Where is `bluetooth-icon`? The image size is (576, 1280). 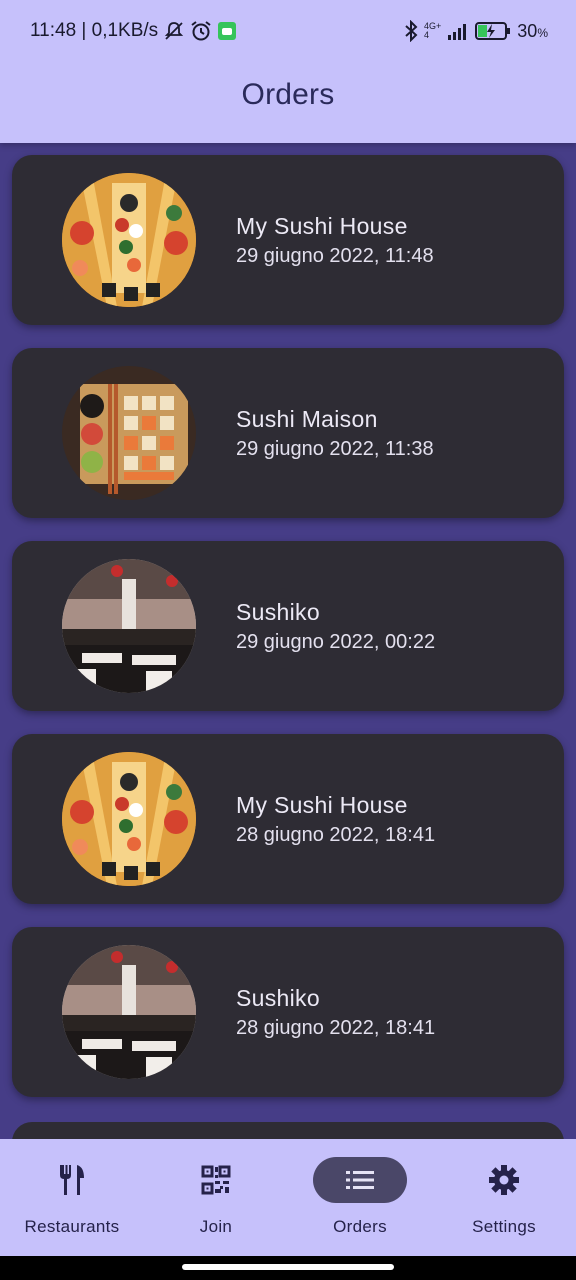
bluetooth-icon is located at coordinates (411, 31).